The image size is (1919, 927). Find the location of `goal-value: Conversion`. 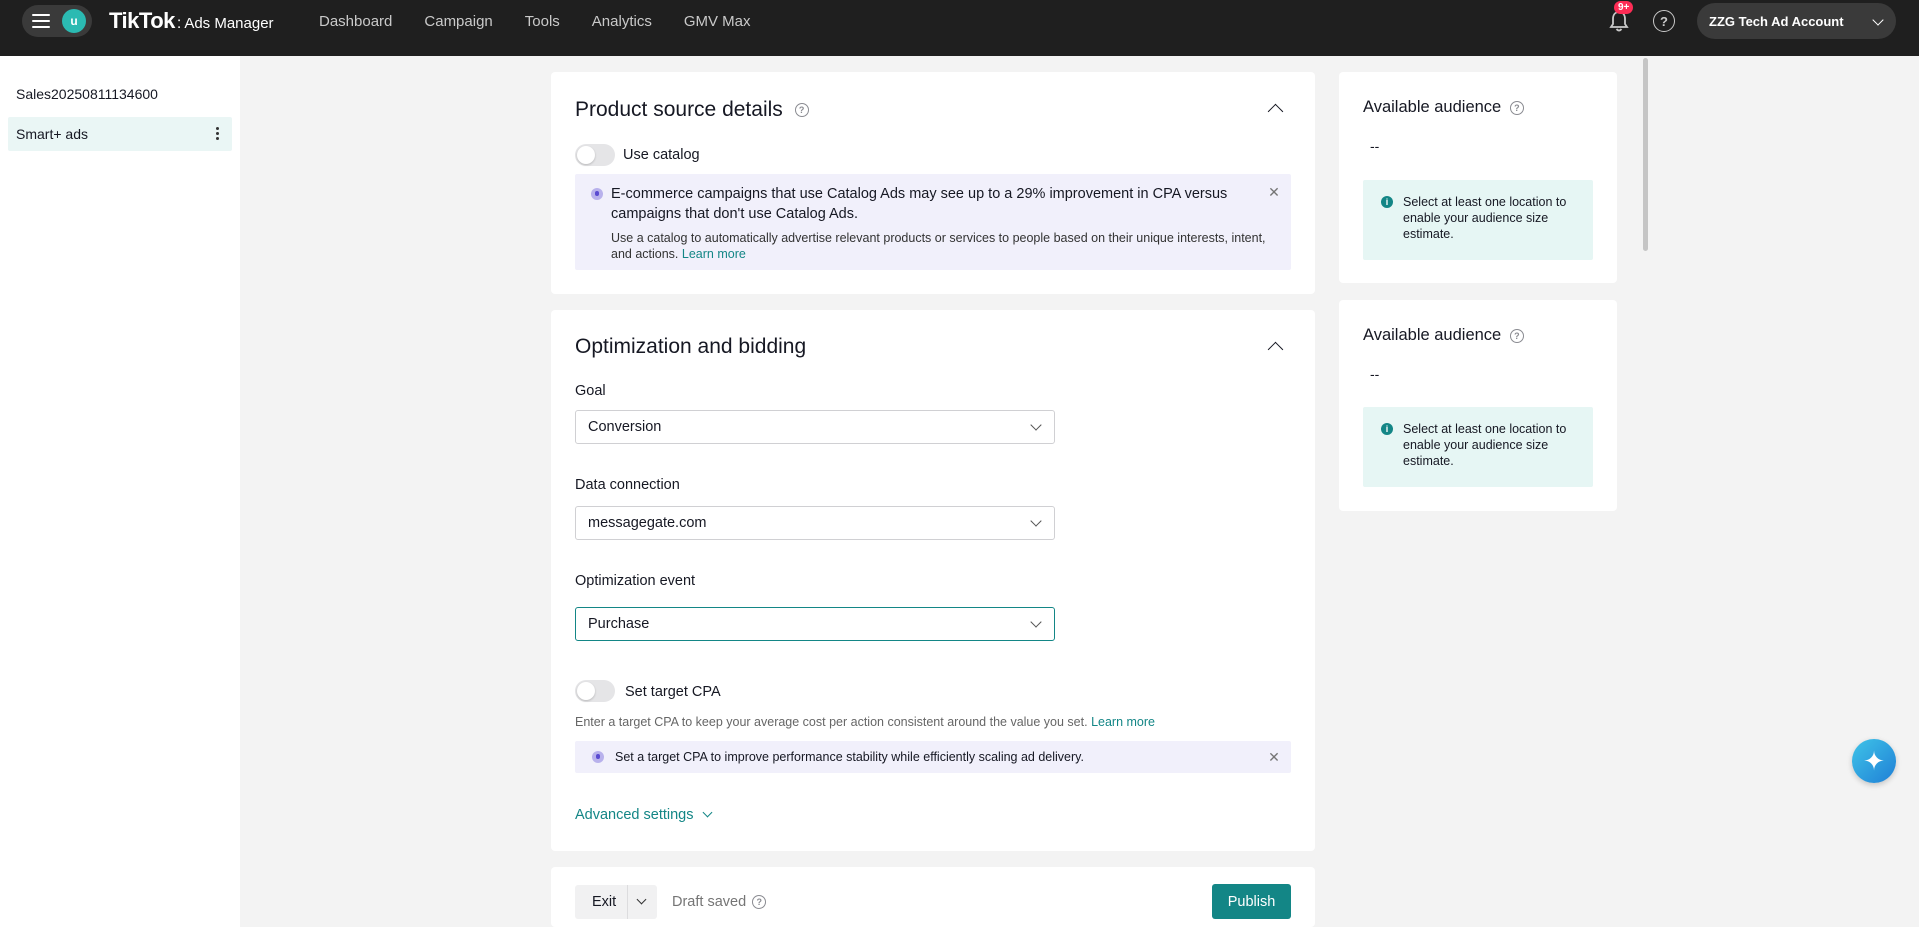

goal-value: Conversion is located at coordinates (625, 427).